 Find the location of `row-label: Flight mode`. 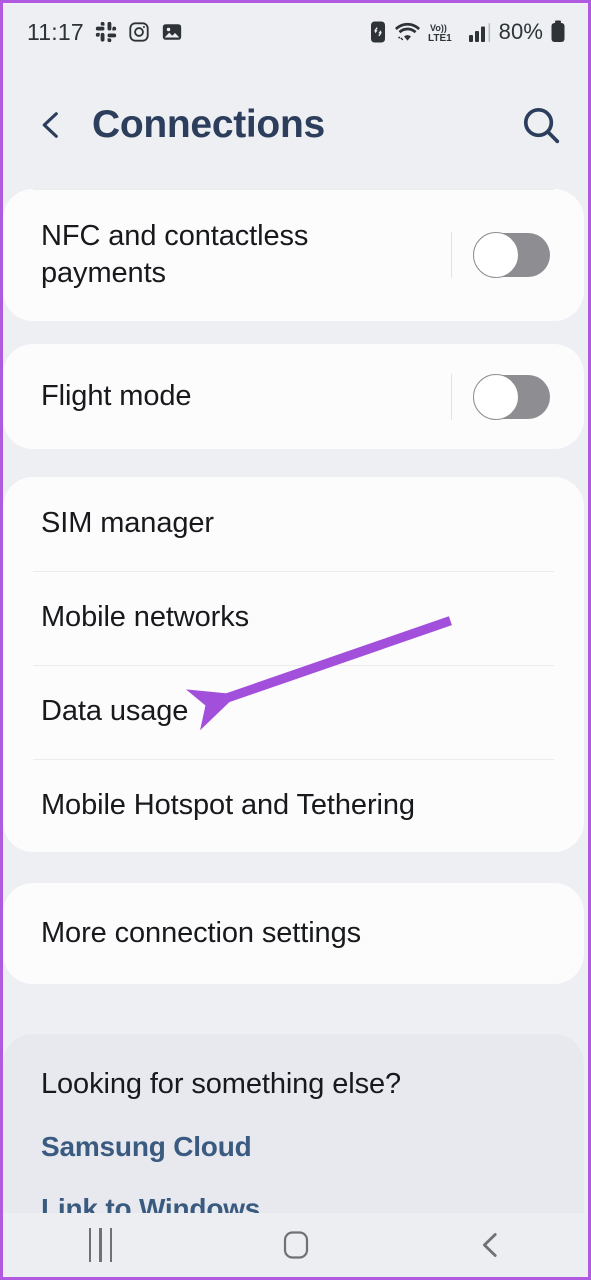

row-label: Flight mode is located at coordinates (116, 395).